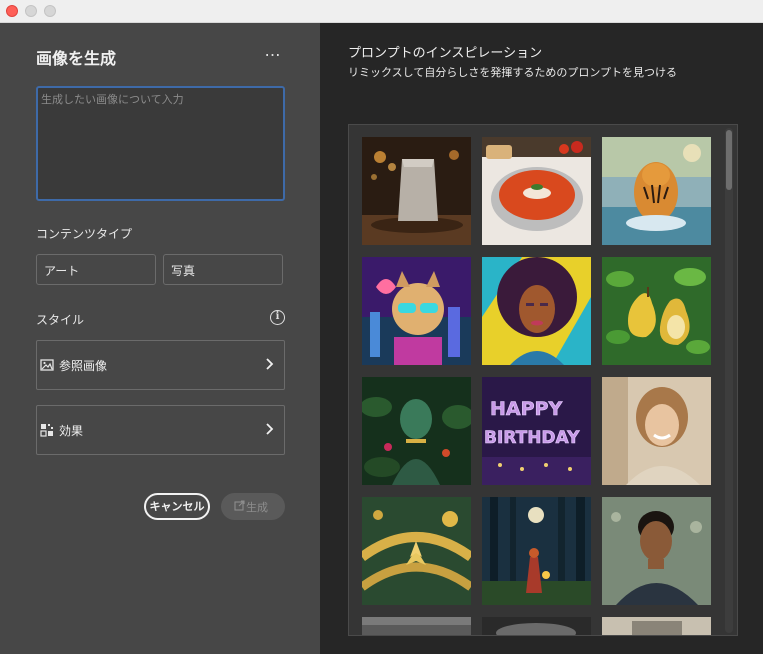  Describe the element at coordinates (656, 551) in the screenshot. I see `thumbnail-man-portrait` at that location.